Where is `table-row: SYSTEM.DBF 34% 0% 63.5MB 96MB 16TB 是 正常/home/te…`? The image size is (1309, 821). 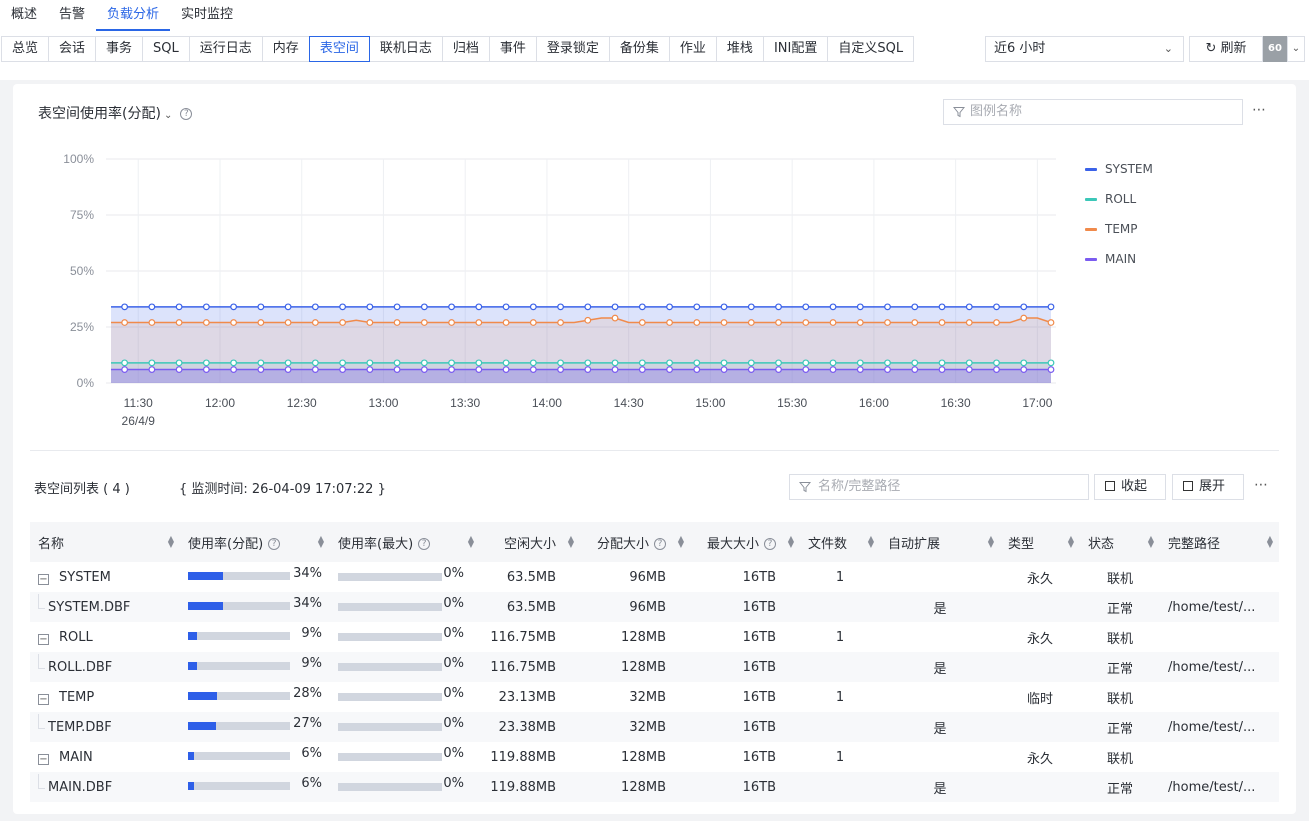 table-row: SYSTEM.DBF 34% 0% 63.5MB 96MB 16TB 是 正常/home/te… is located at coordinates (654, 607).